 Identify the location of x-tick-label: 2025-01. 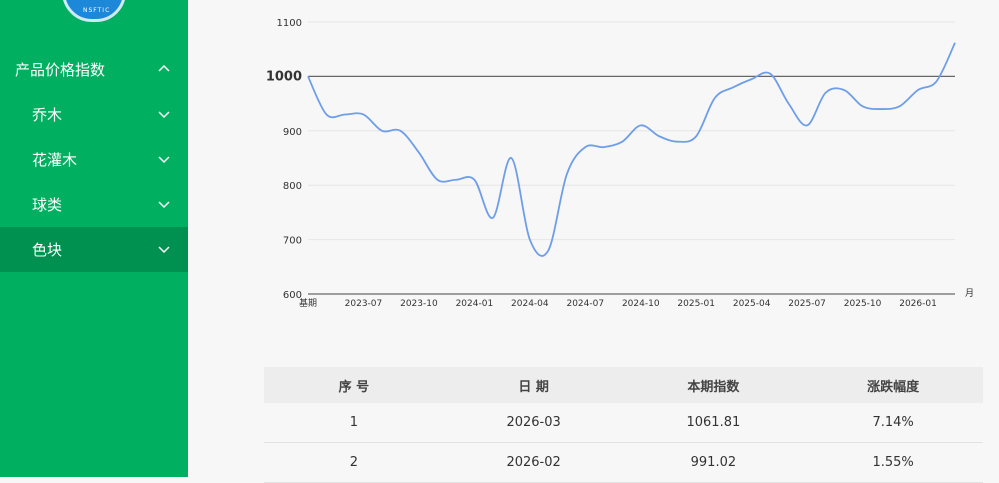
(696, 304).